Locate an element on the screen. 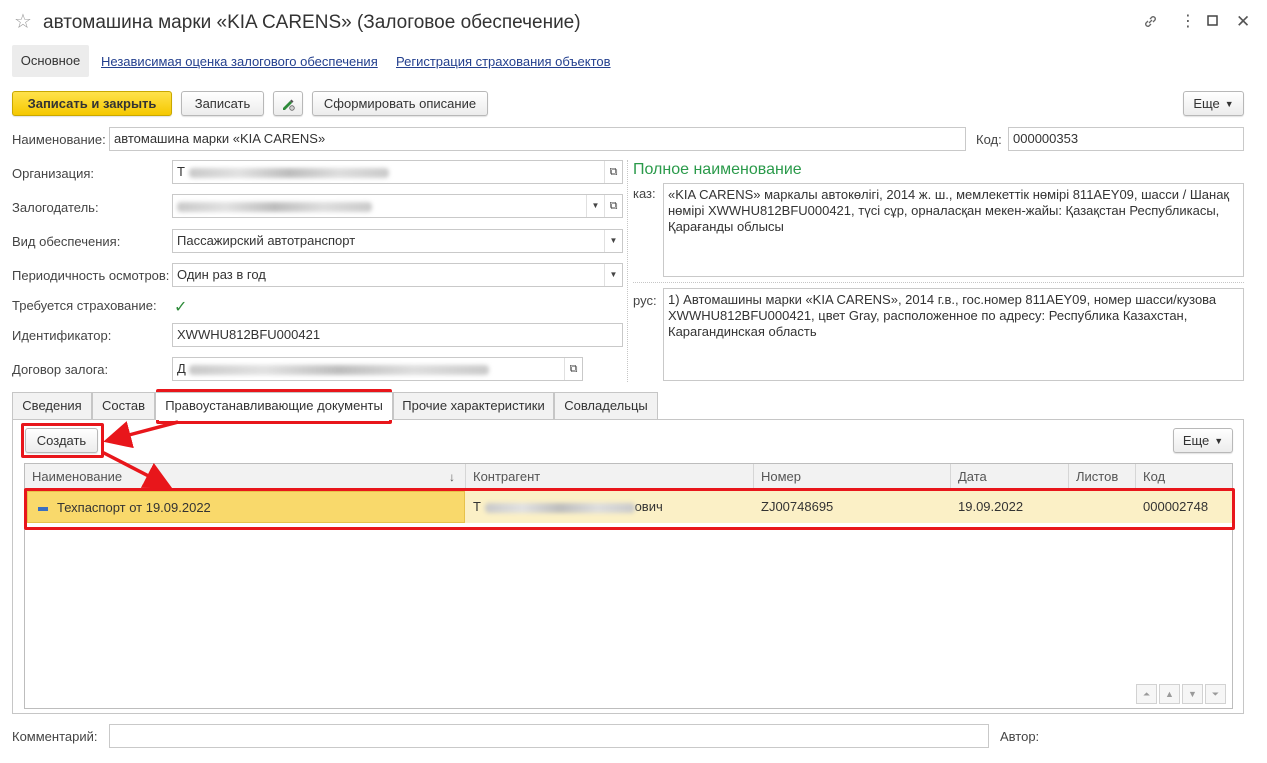 The image size is (1267, 763). code-input: 000000353 is located at coordinates (1126, 139).